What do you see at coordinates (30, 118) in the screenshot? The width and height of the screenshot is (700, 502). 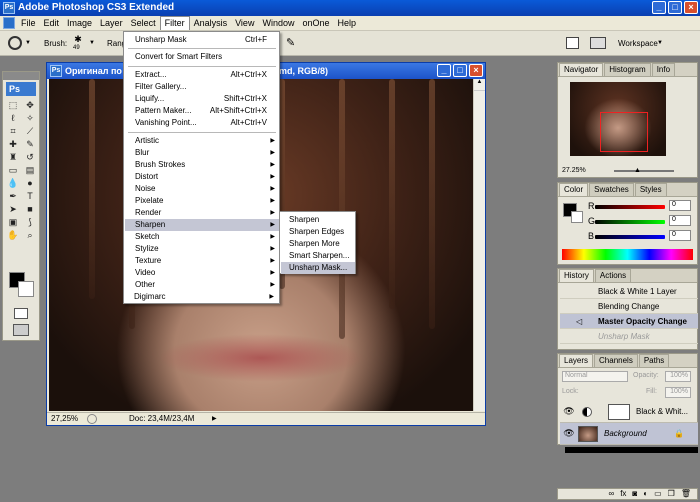 I see `magic-wand-tool-icon: ✧` at bounding box center [30, 118].